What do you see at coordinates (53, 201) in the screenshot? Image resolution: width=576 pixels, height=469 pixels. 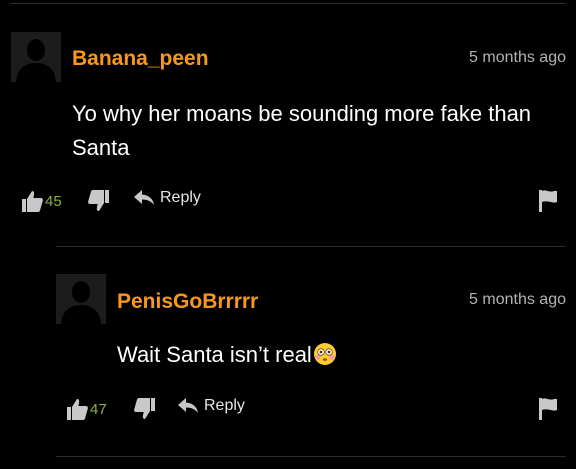 I see `like-count: 45` at bounding box center [53, 201].